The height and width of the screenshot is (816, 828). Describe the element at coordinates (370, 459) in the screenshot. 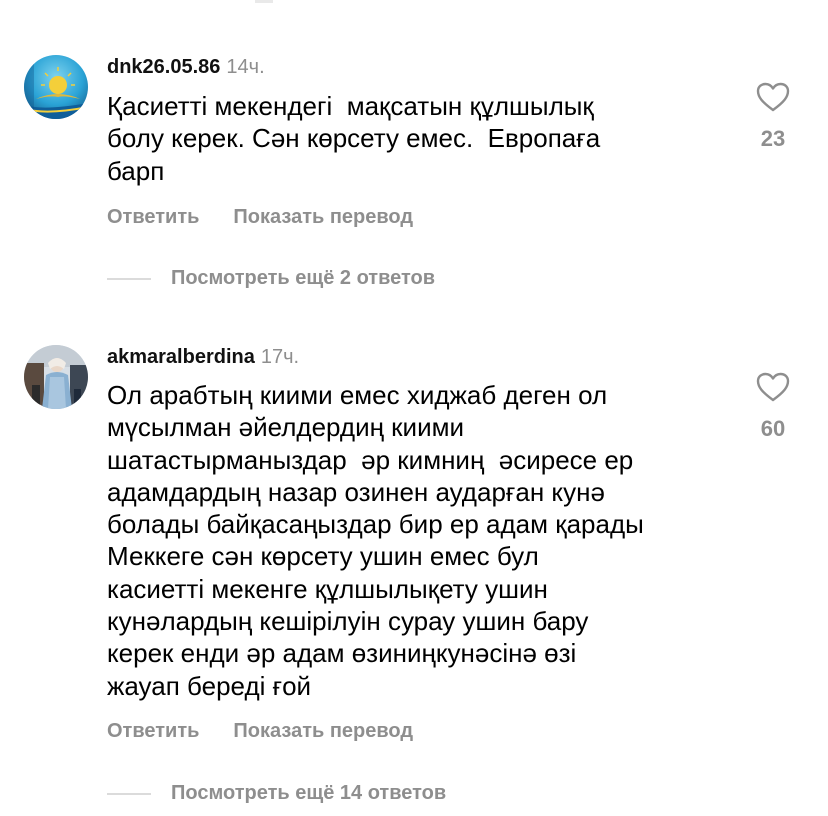

I see `comment-text-line: шатастырманыздар әр кимниң әсиресе ер` at that location.